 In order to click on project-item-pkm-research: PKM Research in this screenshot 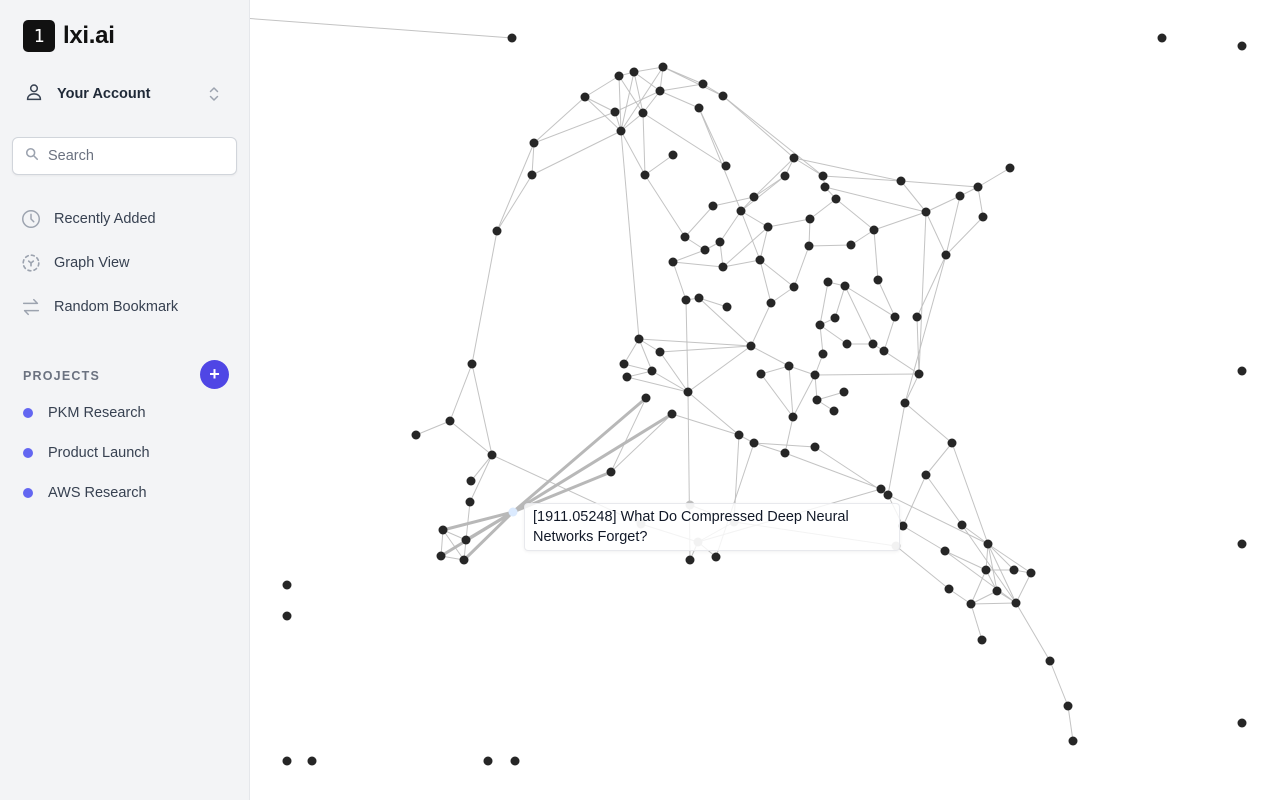, I will do `click(86, 413)`.